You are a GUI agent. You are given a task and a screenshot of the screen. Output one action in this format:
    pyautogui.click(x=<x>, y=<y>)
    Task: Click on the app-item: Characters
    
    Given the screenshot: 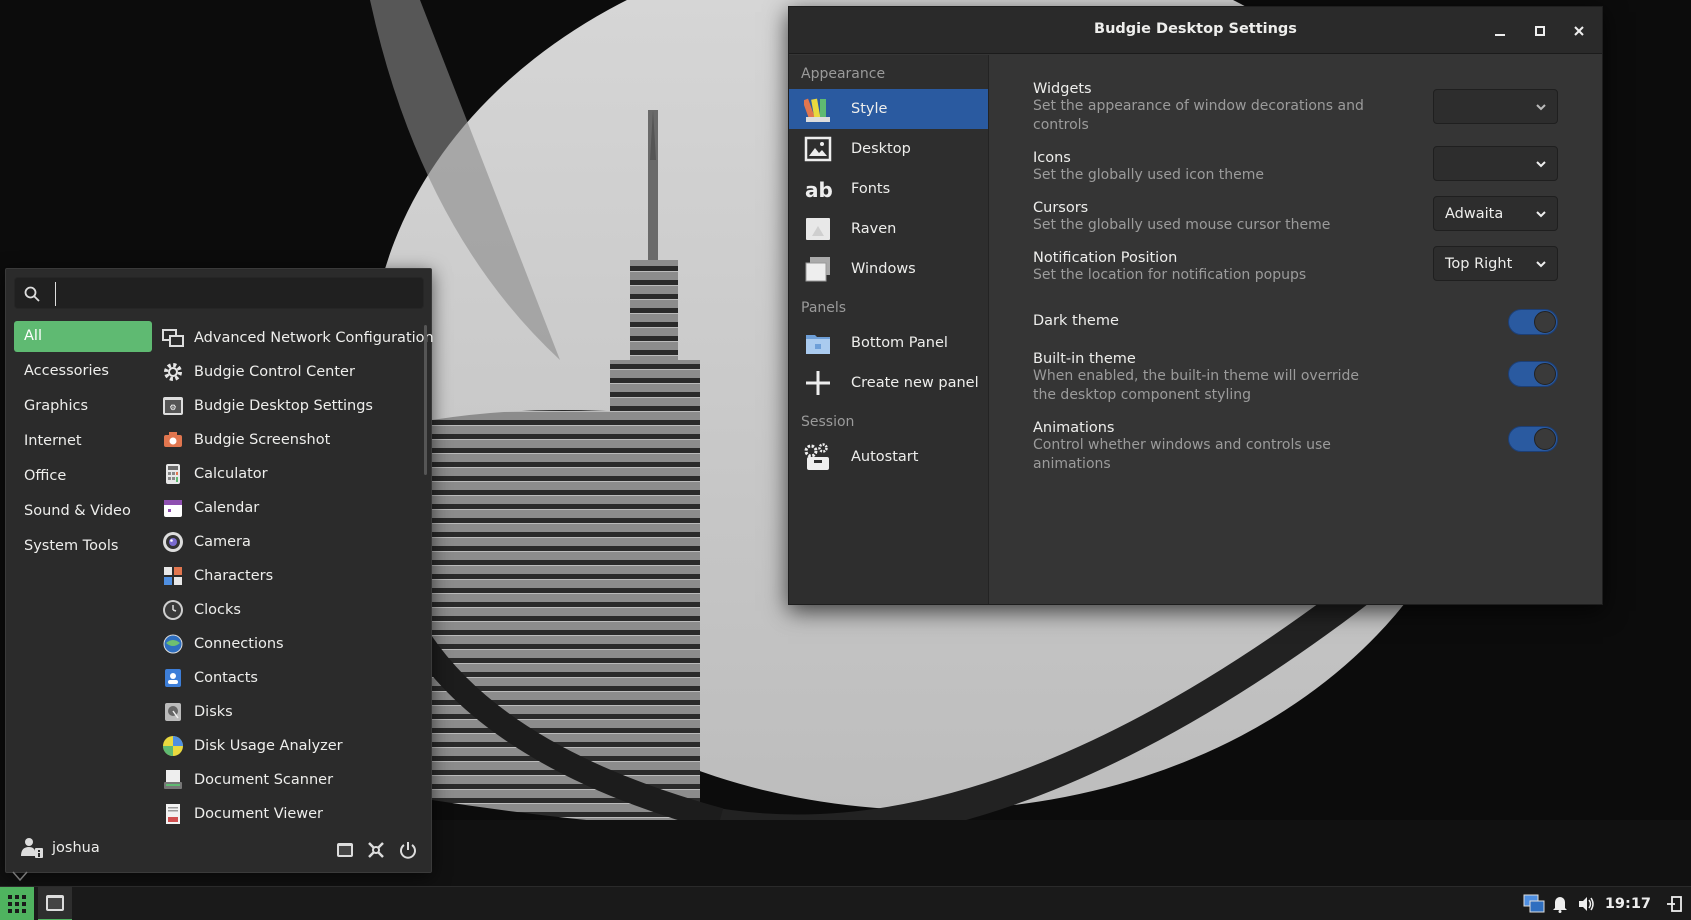 What is the action you would take?
    pyautogui.click(x=292, y=576)
    